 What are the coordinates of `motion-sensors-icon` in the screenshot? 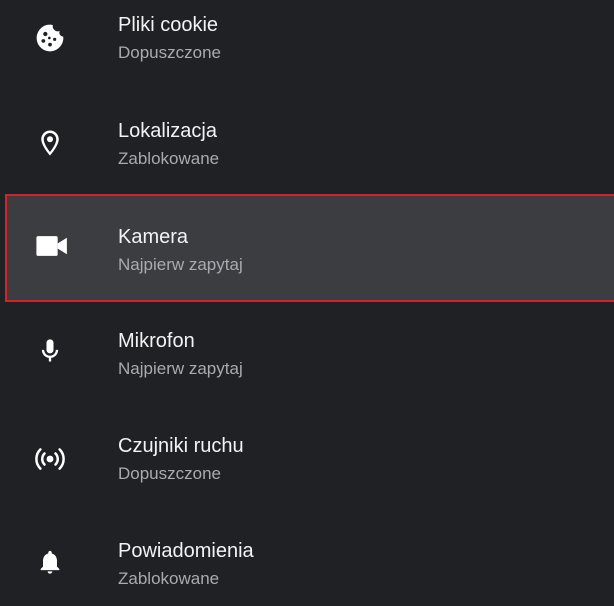 It's located at (50, 459).